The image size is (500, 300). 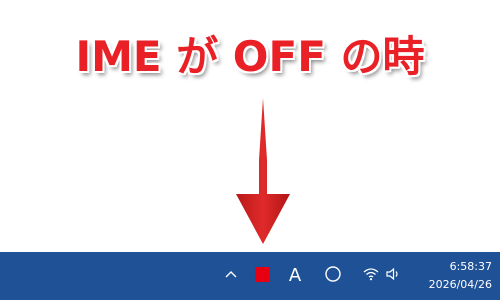 I want to click on chevron-up-icon, so click(x=231, y=275).